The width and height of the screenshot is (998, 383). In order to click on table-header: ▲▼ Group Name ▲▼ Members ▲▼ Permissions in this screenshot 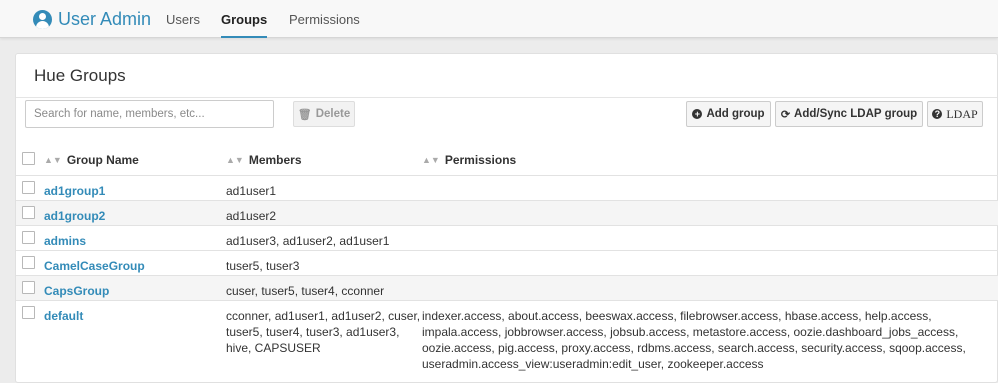, I will do `click(507, 160)`.